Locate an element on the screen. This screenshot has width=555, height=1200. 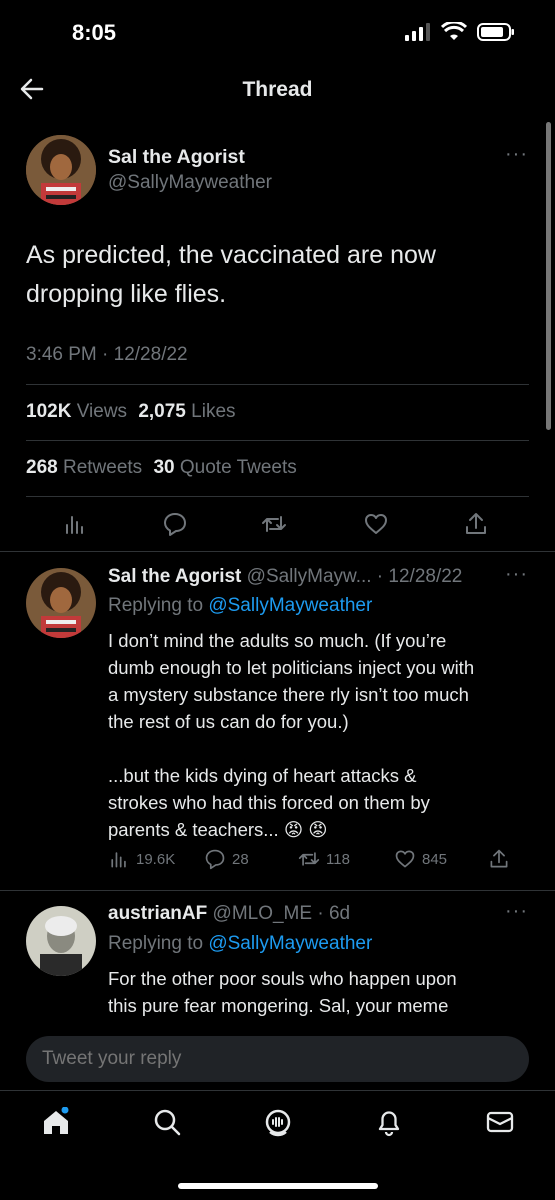
reply-action: 28 is located at coordinates (226, 859).